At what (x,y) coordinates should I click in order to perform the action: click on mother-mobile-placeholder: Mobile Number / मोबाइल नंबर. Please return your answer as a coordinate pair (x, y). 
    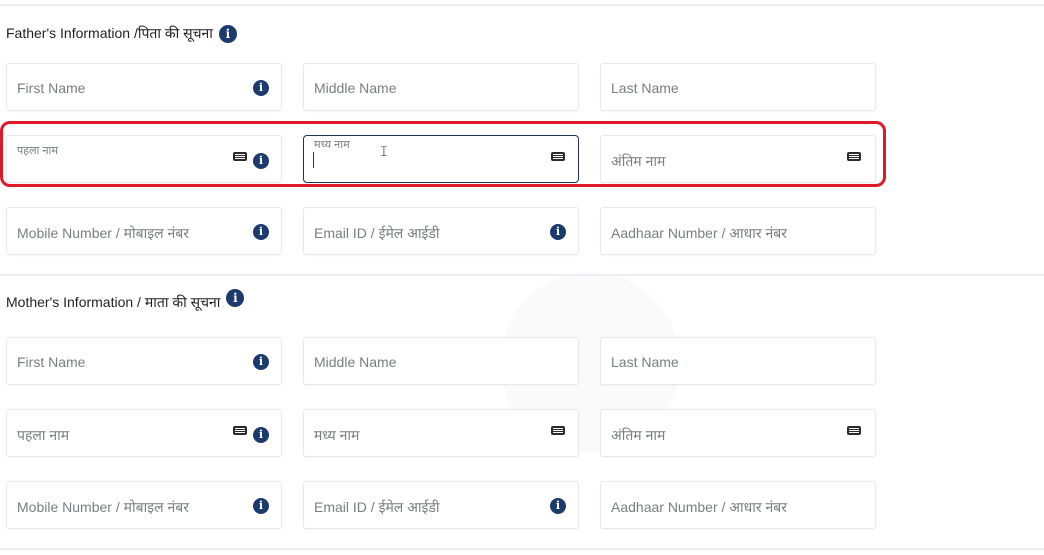
    Looking at the image, I should click on (103, 507).